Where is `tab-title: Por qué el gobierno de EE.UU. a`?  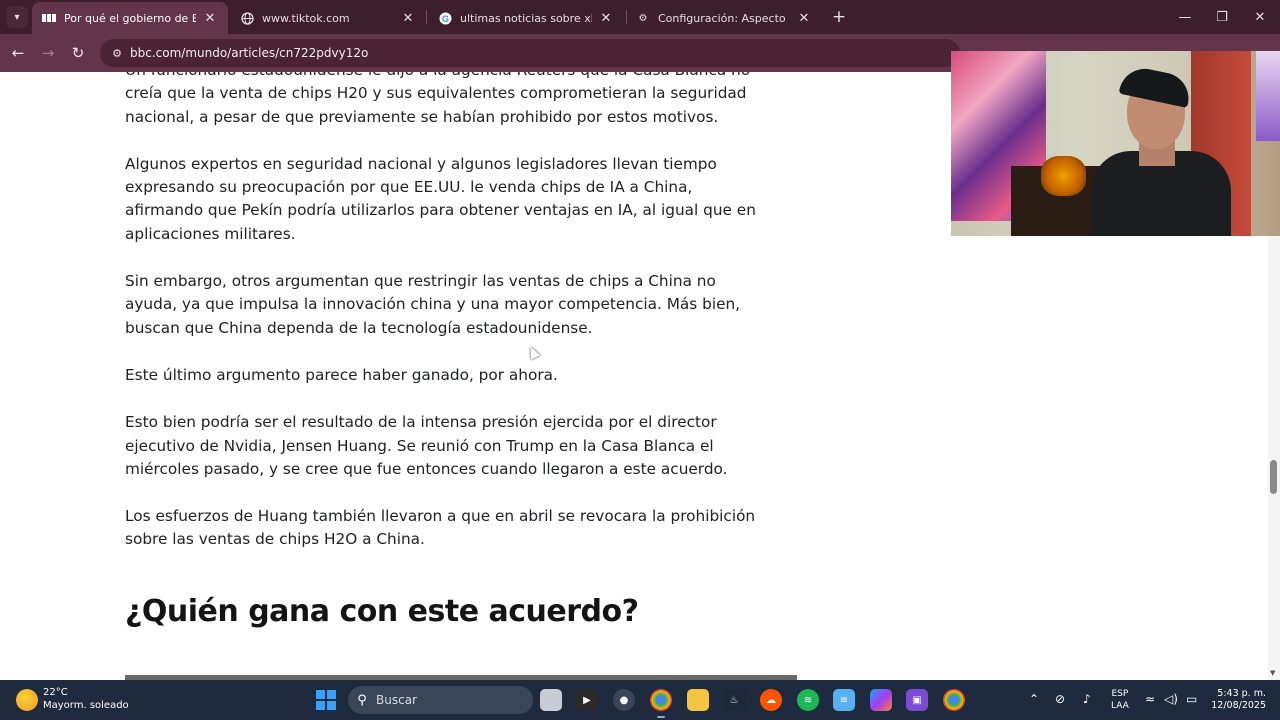 tab-title: Por qué el gobierno de EE.UU. a is located at coordinates (130, 18).